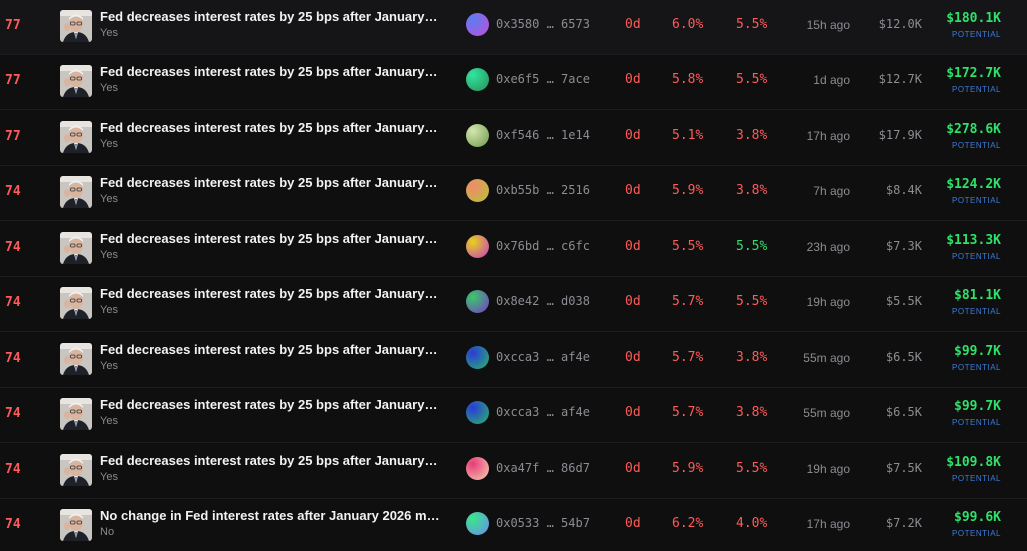 The width and height of the screenshot is (1027, 551). What do you see at coordinates (903, 523) in the screenshot?
I see `amount-value: $7.2K` at bounding box center [903, 523].